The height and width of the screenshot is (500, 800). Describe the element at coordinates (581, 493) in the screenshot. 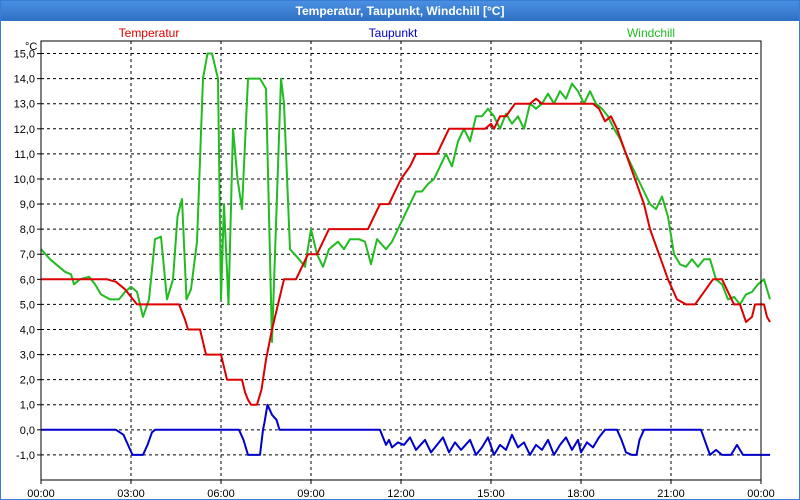

I see `x-tick-time: 18:00` at that location.